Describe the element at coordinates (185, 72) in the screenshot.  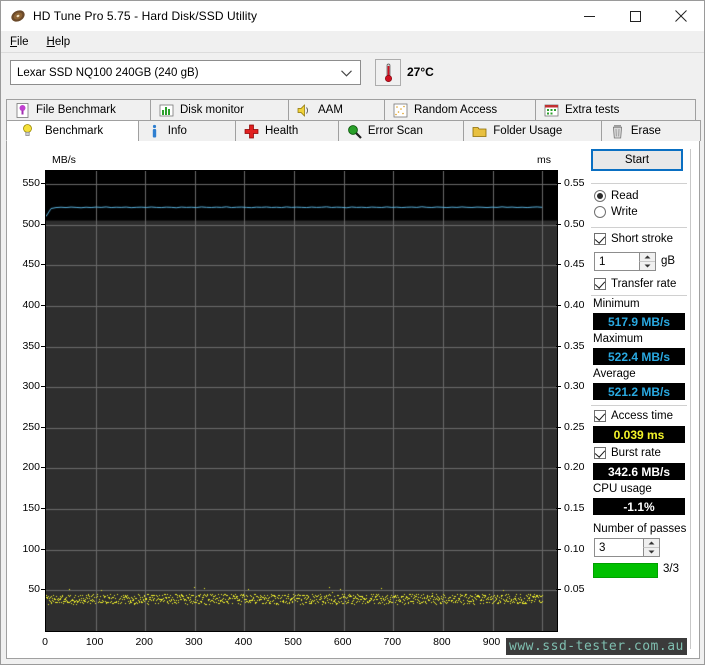
I see `drive-select: Lexar SSD NQ100 240GB (240 gB)` at that location.